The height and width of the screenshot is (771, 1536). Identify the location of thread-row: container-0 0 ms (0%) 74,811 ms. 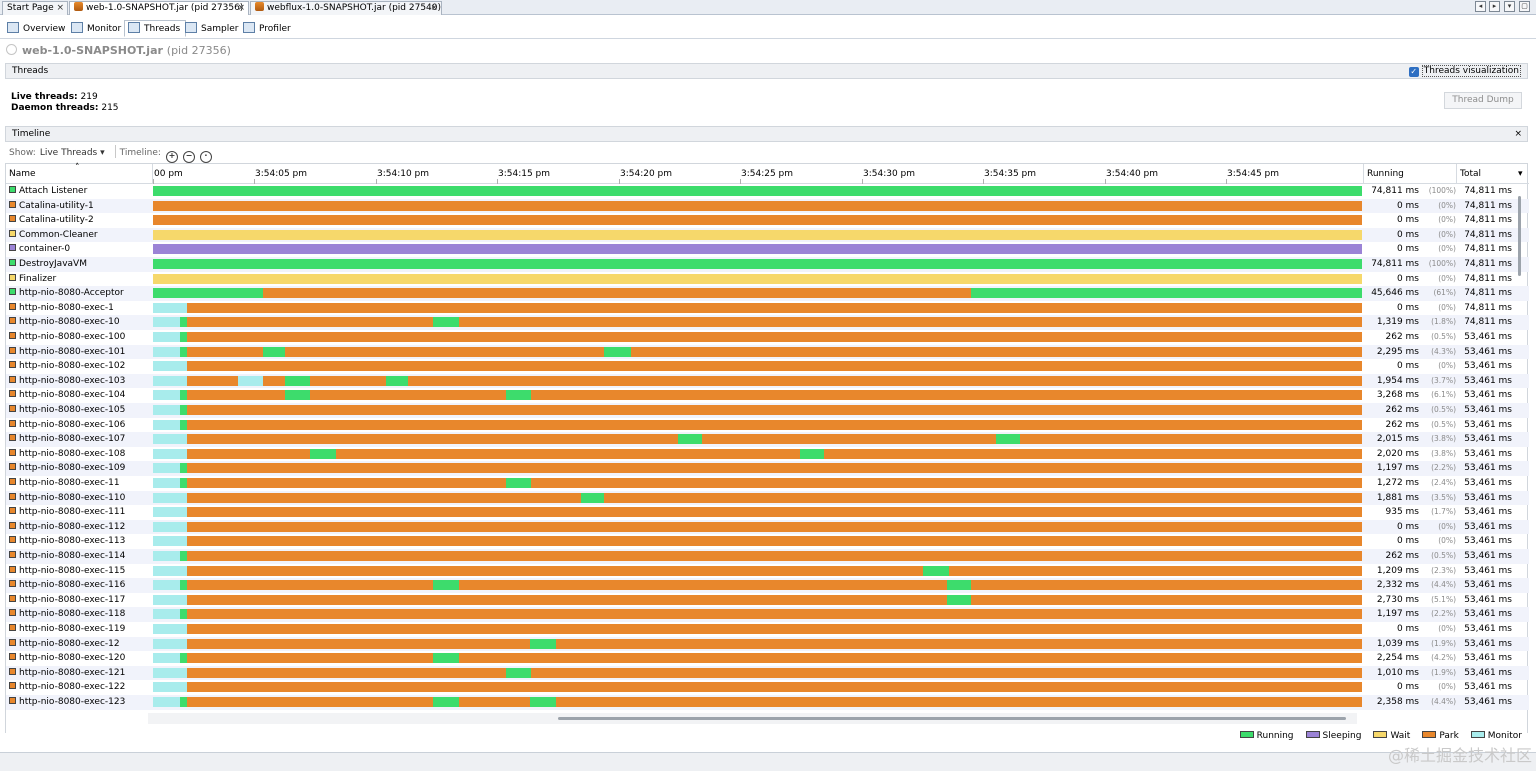
(767, 249).